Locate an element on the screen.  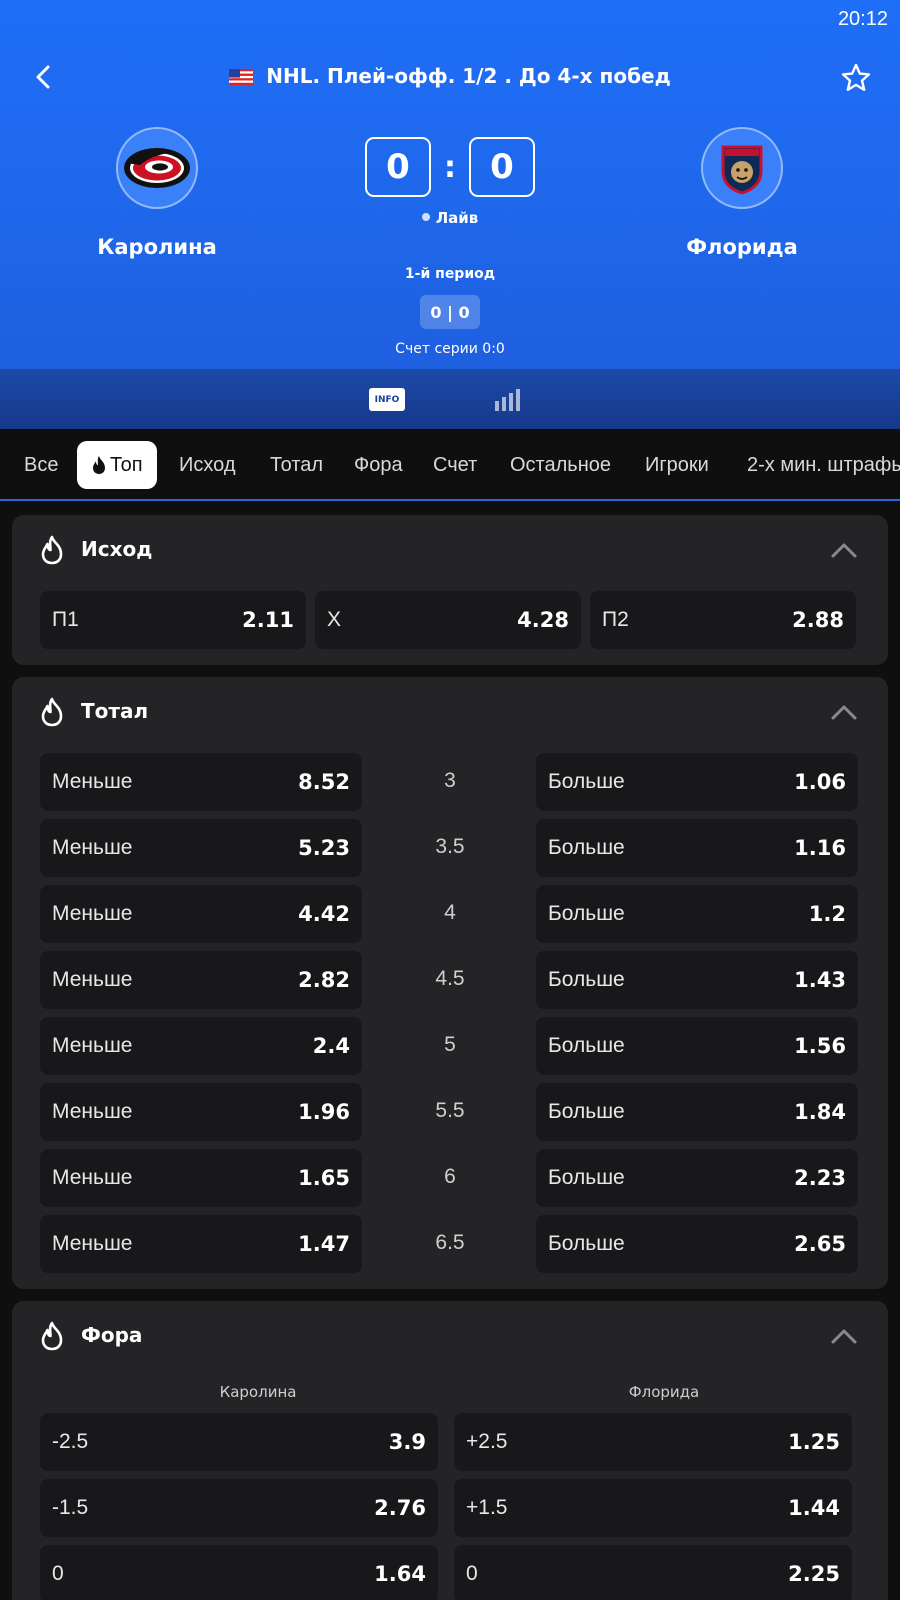
total-over-odd: Больше 1.06 is located at coordinates (697, 782).